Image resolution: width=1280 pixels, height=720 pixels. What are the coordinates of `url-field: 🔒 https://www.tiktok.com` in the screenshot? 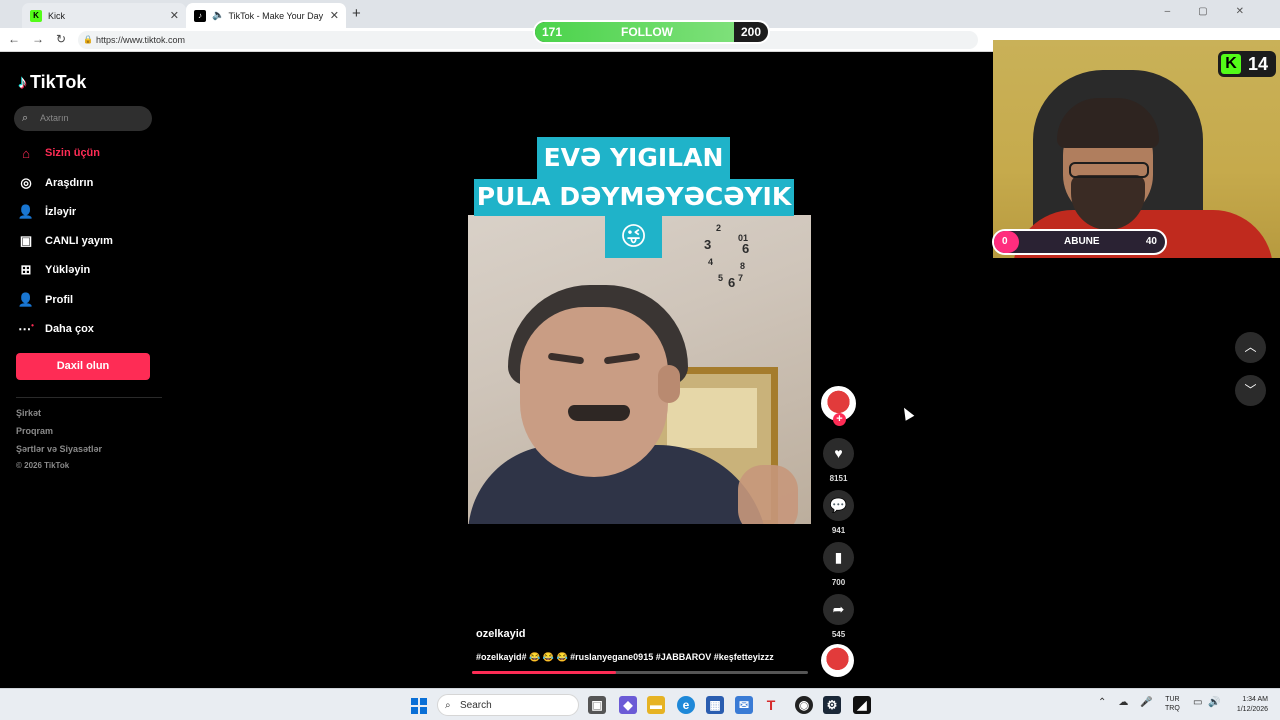 It's located at (528, 40).